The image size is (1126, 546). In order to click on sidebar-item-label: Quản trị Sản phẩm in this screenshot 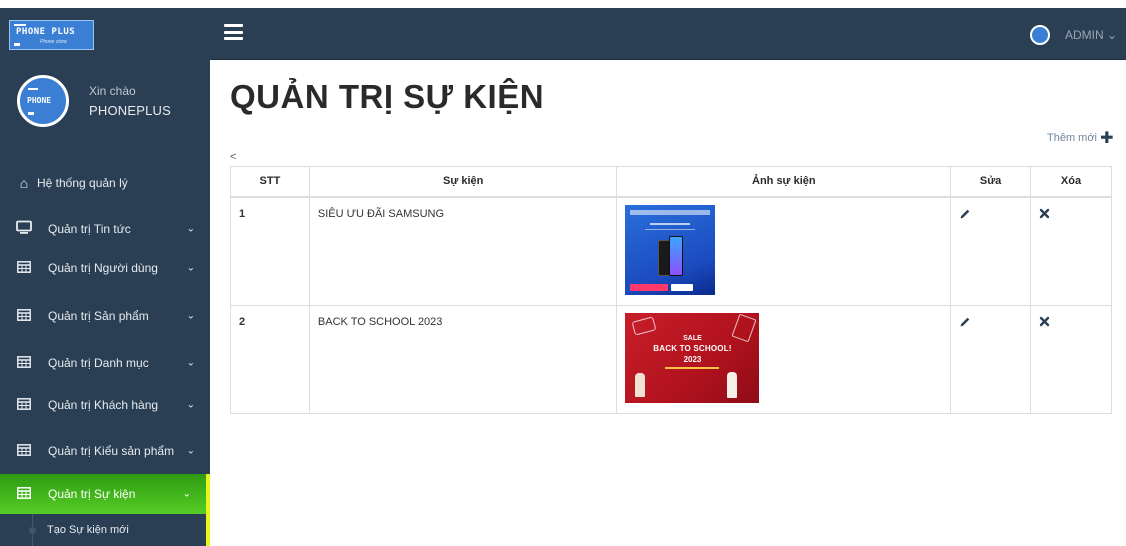, I will do `click(98, 315)`.